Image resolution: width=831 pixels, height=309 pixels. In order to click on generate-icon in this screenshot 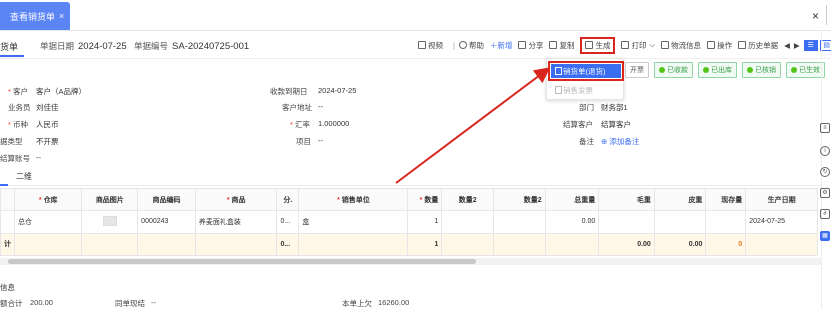, I will do `click(589, 45)`.